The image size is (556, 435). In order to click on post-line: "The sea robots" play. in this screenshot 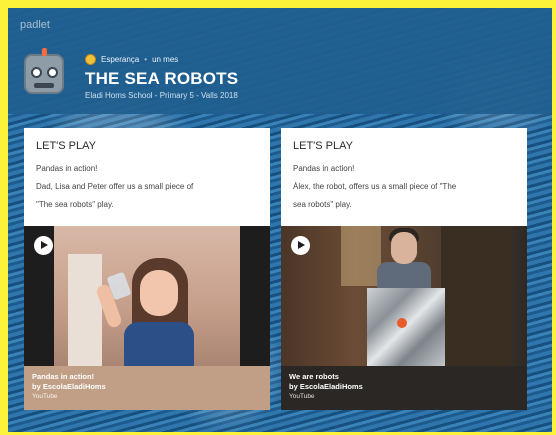, I will do `click(75, 204)`.